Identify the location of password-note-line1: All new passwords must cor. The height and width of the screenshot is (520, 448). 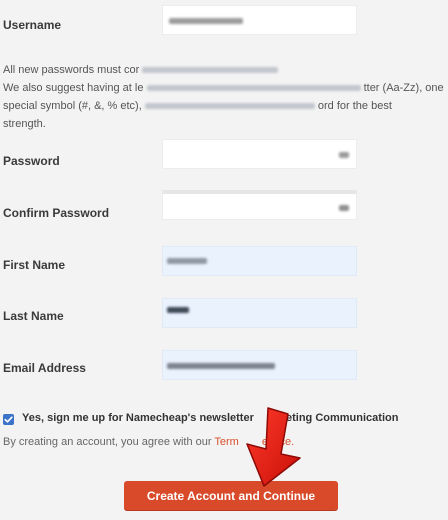
(71, 70).